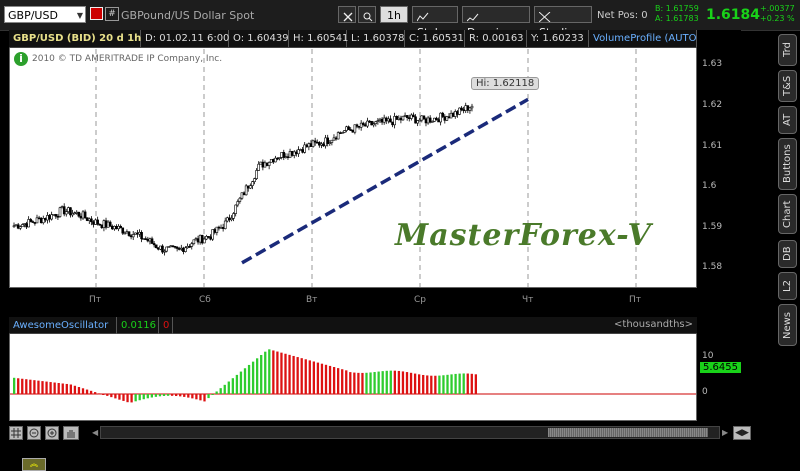  What do you see at coordinates (52, 433) in the screenshot?
I see `zoom-in-icon` at bounding box center [52, 433].